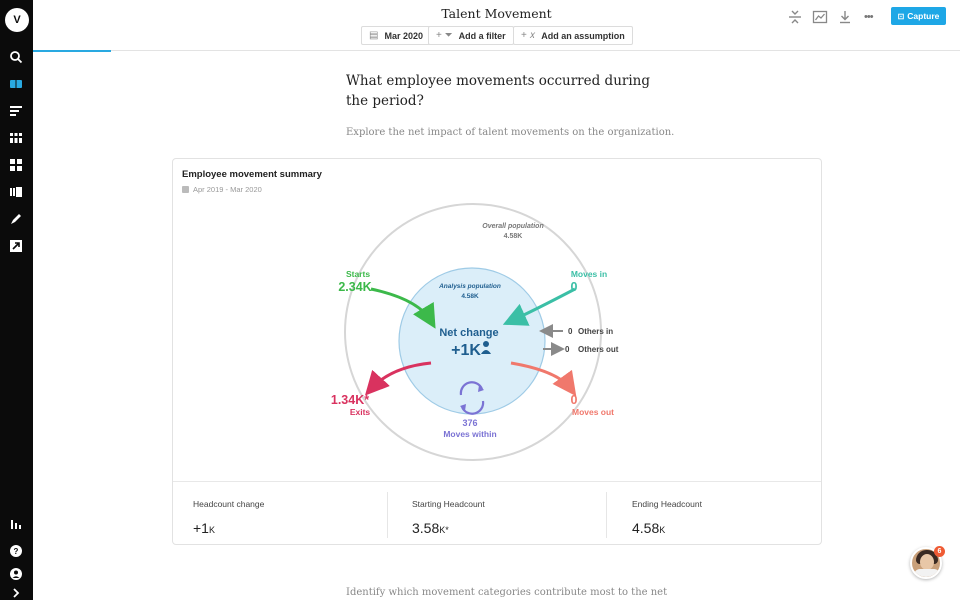 Image resolution: width=960 pixels, height=600 pixels. What do you see at coordinates (448, 504) in the screenshot?
I see `stat-label: Starting Headcount` at bounding box center [448, 504].